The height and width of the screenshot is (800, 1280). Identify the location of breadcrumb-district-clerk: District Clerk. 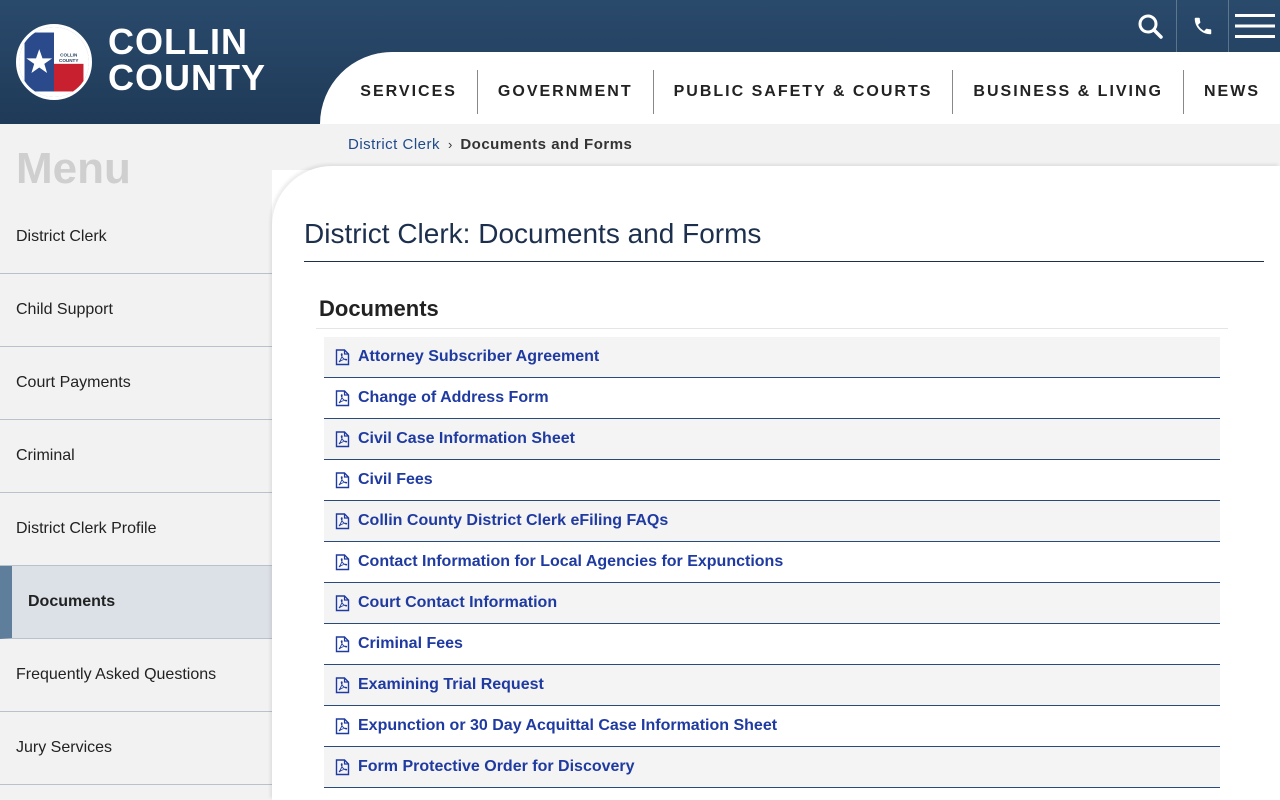
(394, 144).